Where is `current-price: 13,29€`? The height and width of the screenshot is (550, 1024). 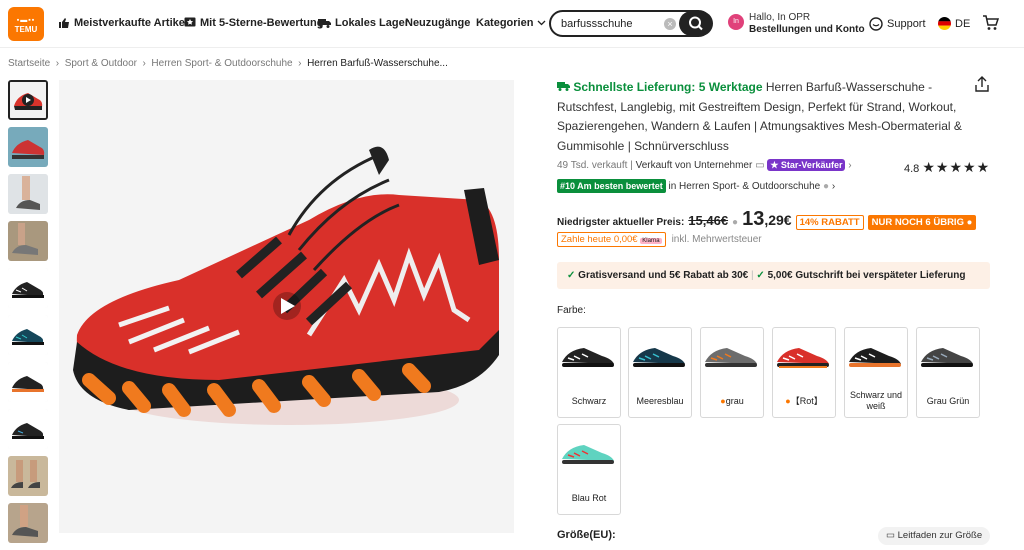 current-price: 13,29€ is located at coordinates (767, 219).